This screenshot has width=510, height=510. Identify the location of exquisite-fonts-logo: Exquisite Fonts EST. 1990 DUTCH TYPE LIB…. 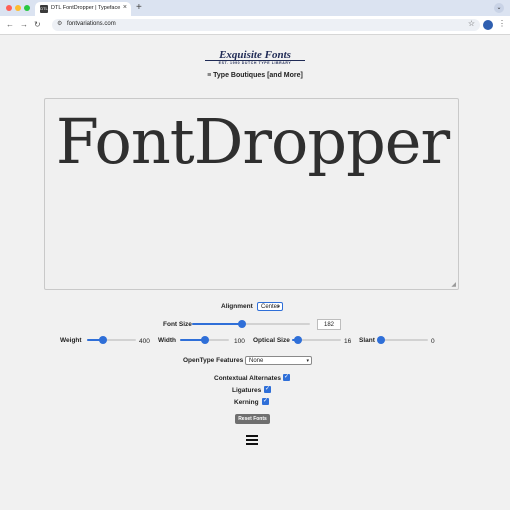
(255, 57).